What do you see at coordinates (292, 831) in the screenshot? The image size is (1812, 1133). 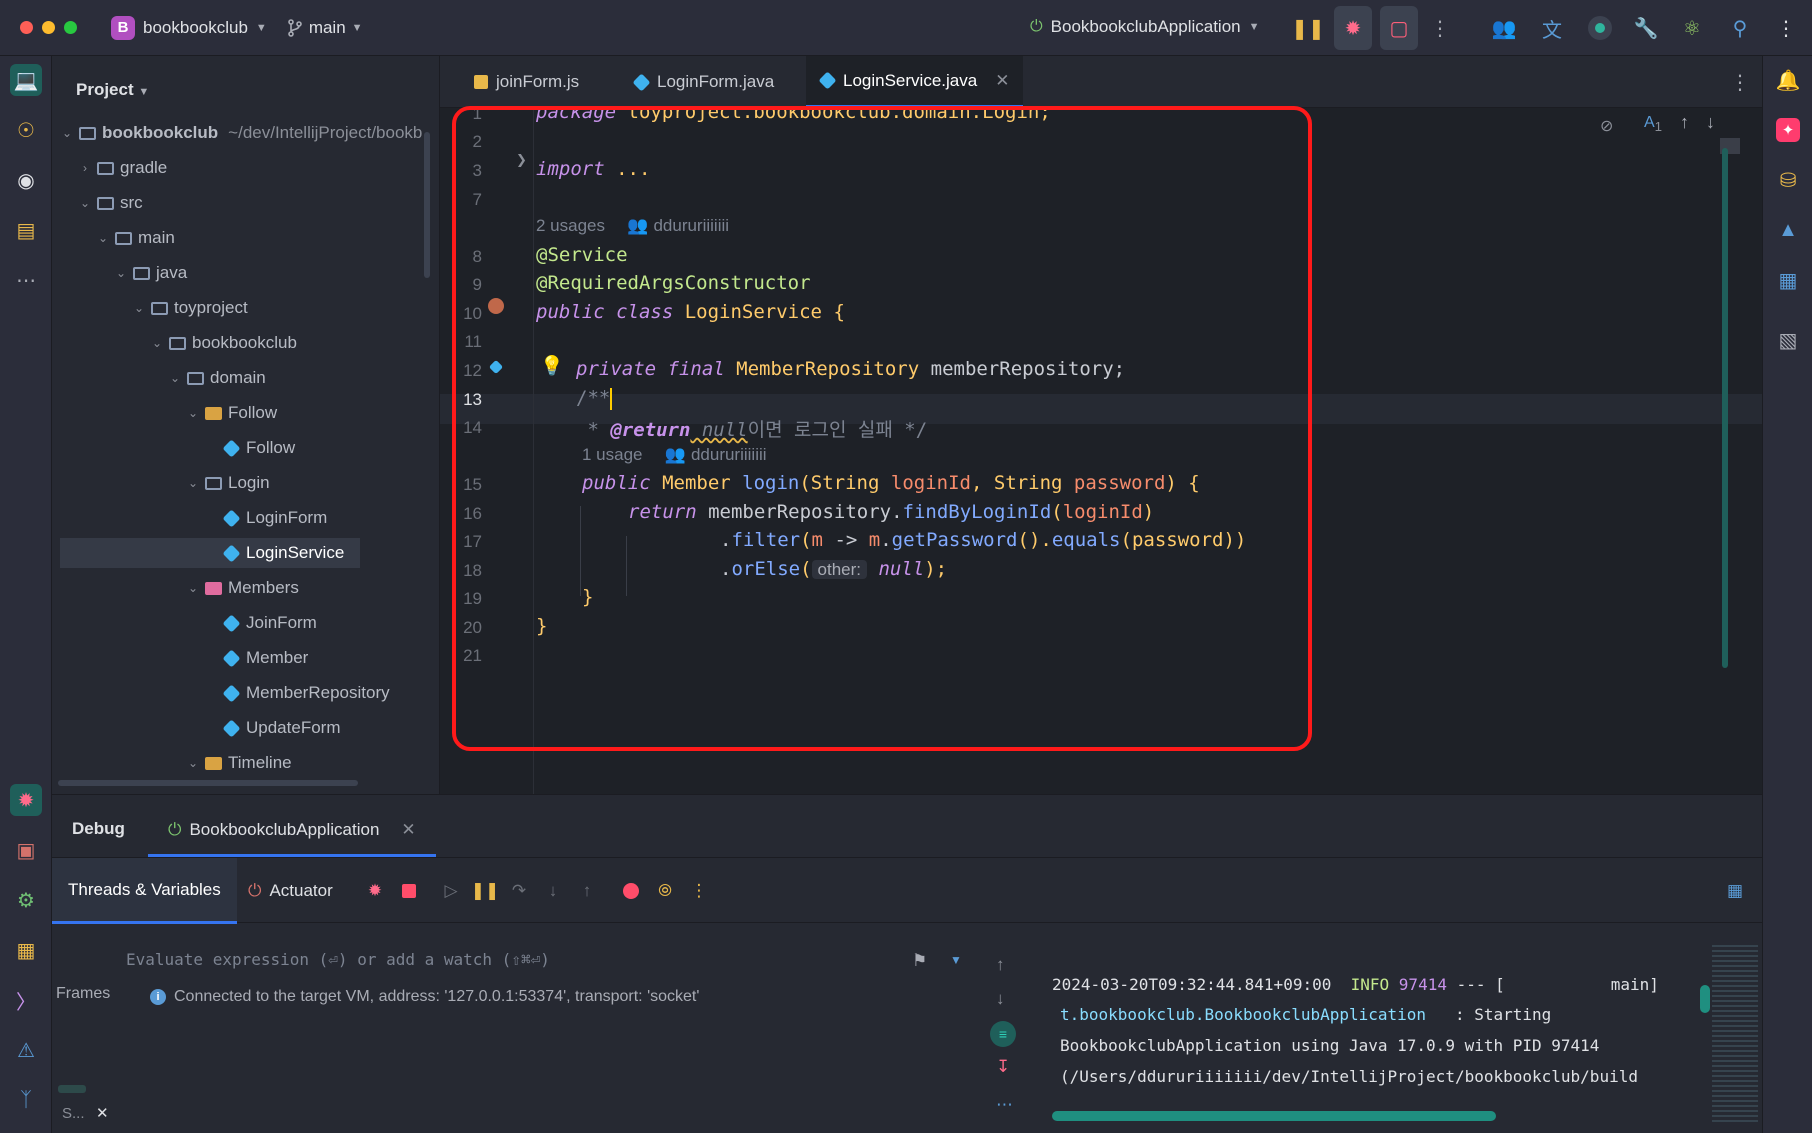 I see `debug-session-tab: ⏻ BookbookclubApplication ✕` at bounding box center [292, 831].